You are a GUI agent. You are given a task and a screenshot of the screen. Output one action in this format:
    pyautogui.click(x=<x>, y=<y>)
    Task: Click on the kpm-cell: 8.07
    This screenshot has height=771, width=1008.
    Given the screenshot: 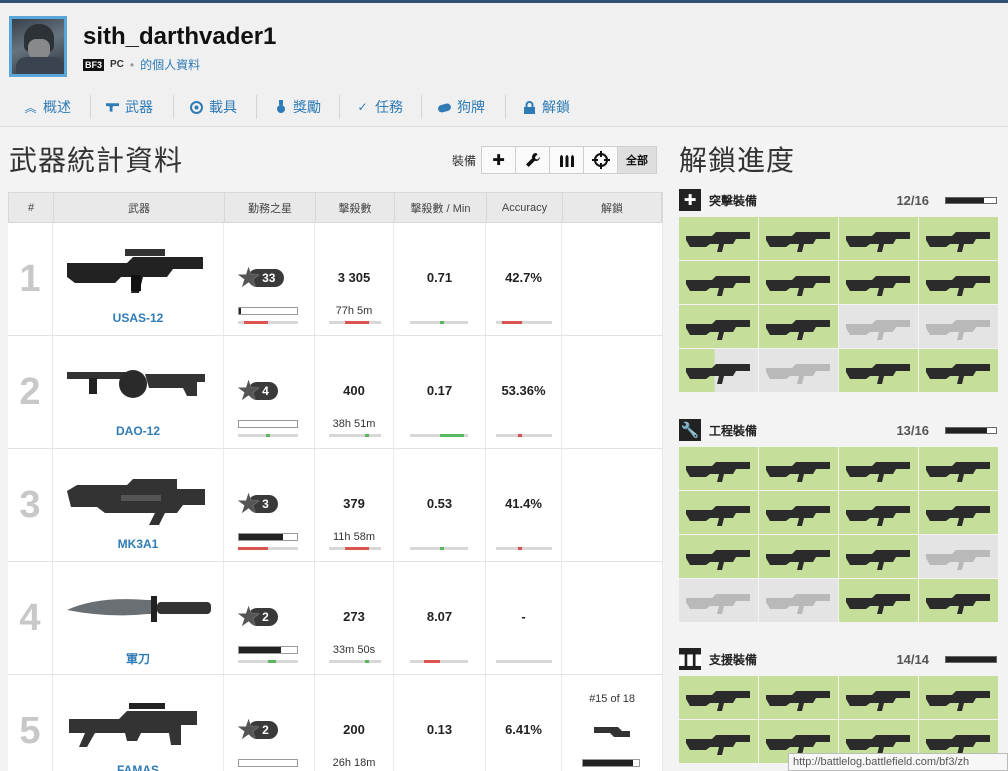 What is the action you would take?
    pyautogui.click(x=440, y=618)
    